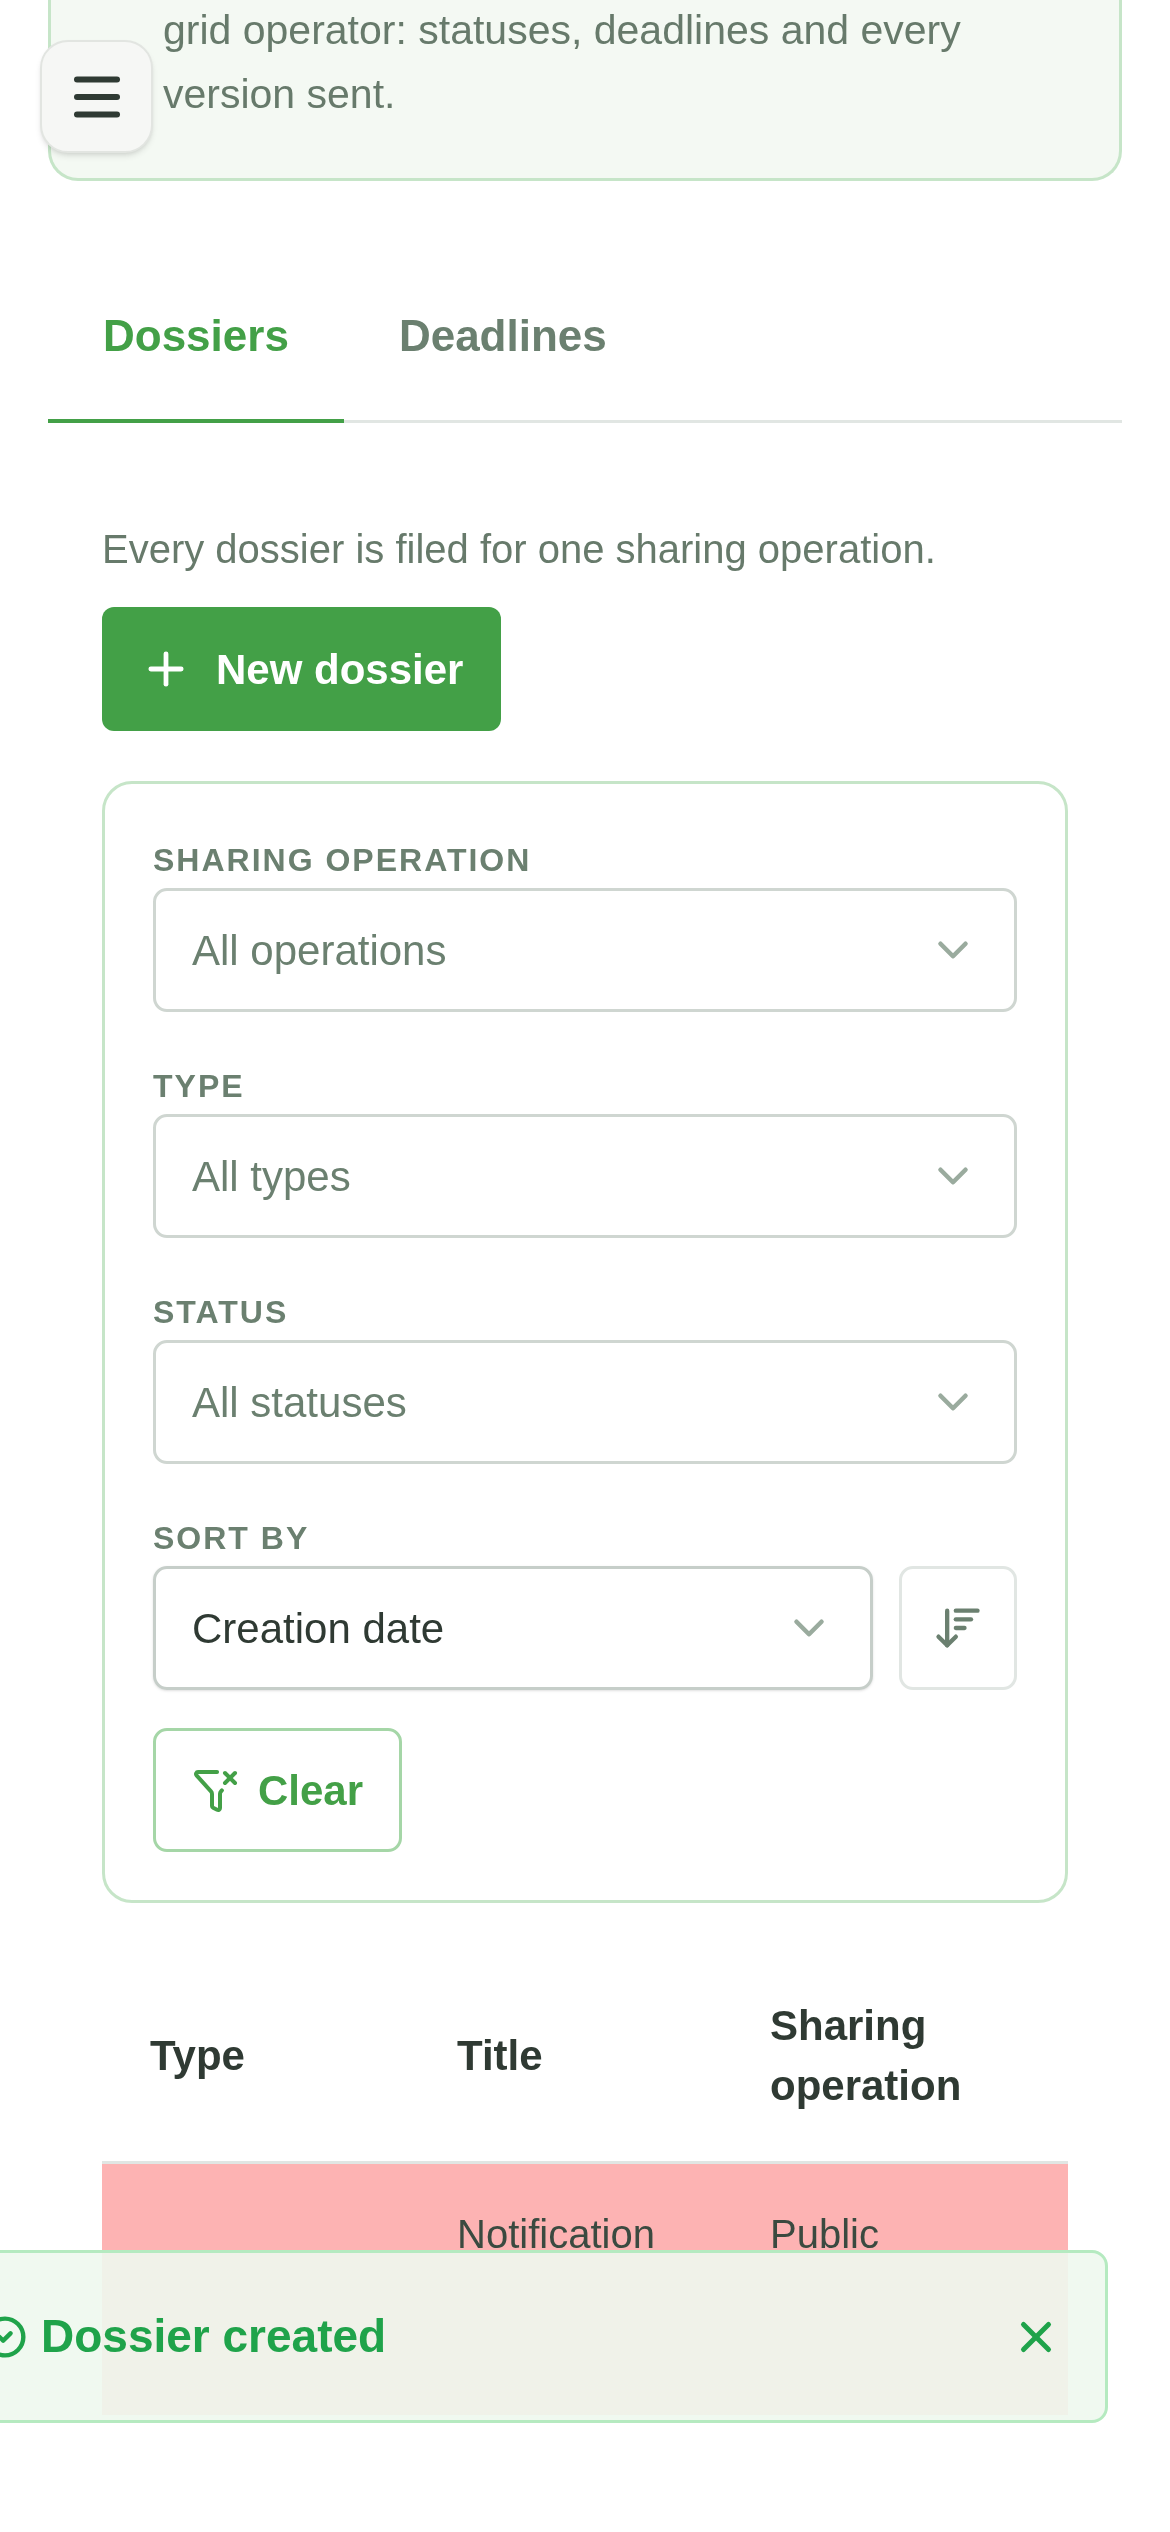  What do you see at coordinates (278, 1790) in the screenshot?
I see `clear-button: Clear` at bounding box center [278, 1790].